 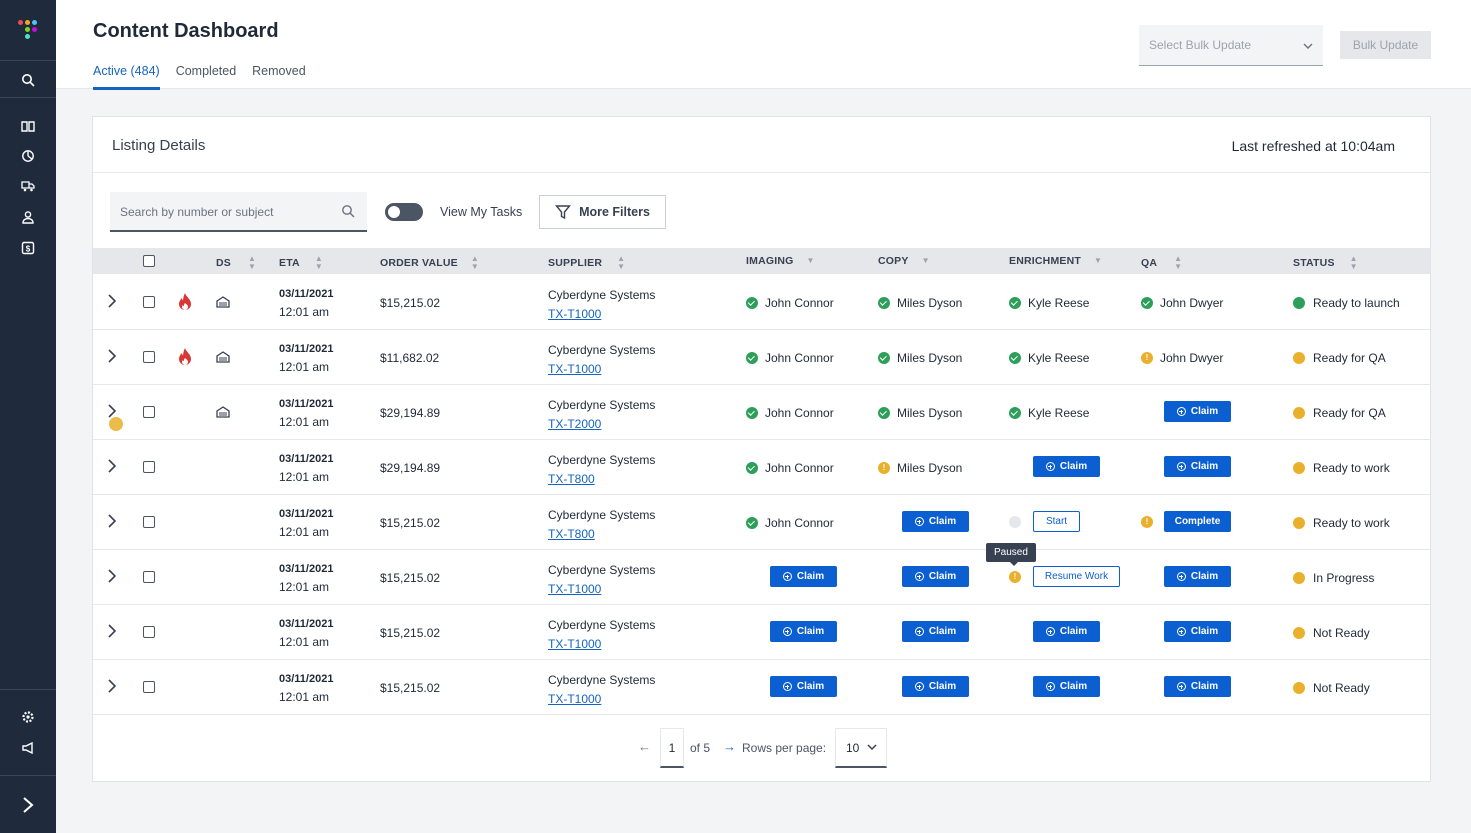 I want to click on chevron-down-icon, so click(x=872, y=747).